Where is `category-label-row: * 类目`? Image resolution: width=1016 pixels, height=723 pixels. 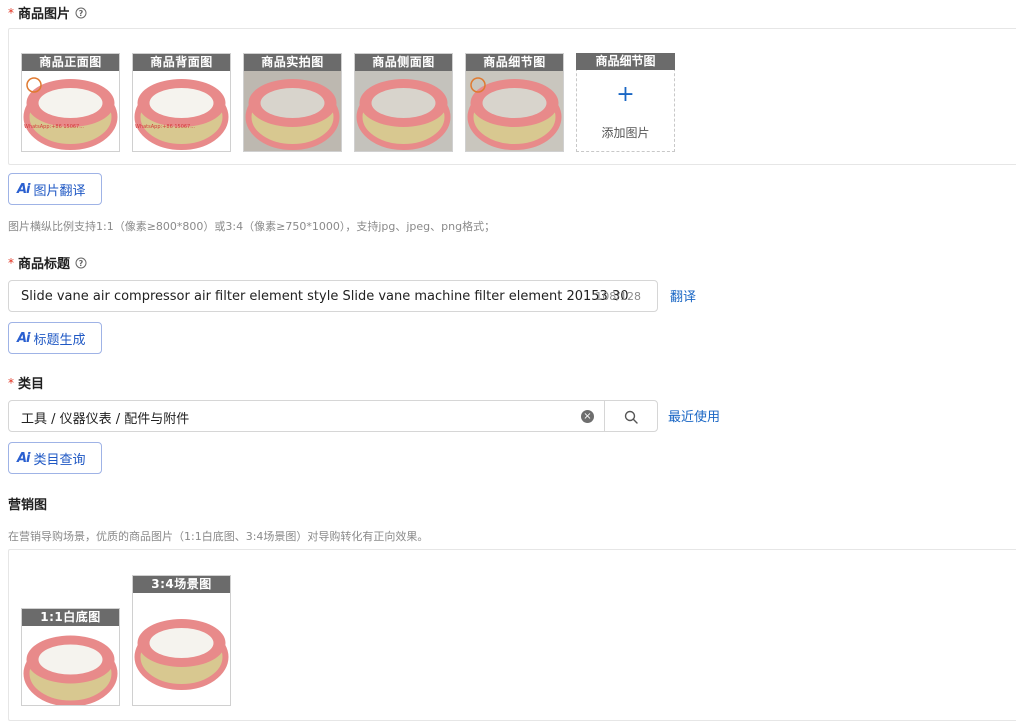 category-label-row: * 类目 is located at coordinates (26, 383).